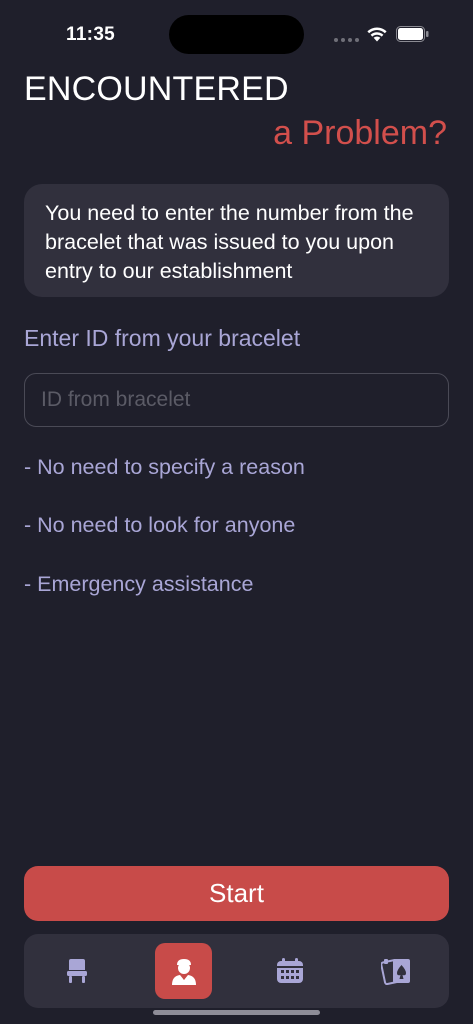 This screenshot has width=473, height=1024. Describe the element at coordinates (236, 400) in the screenshot. I see `bracelet-id-input` at that location.